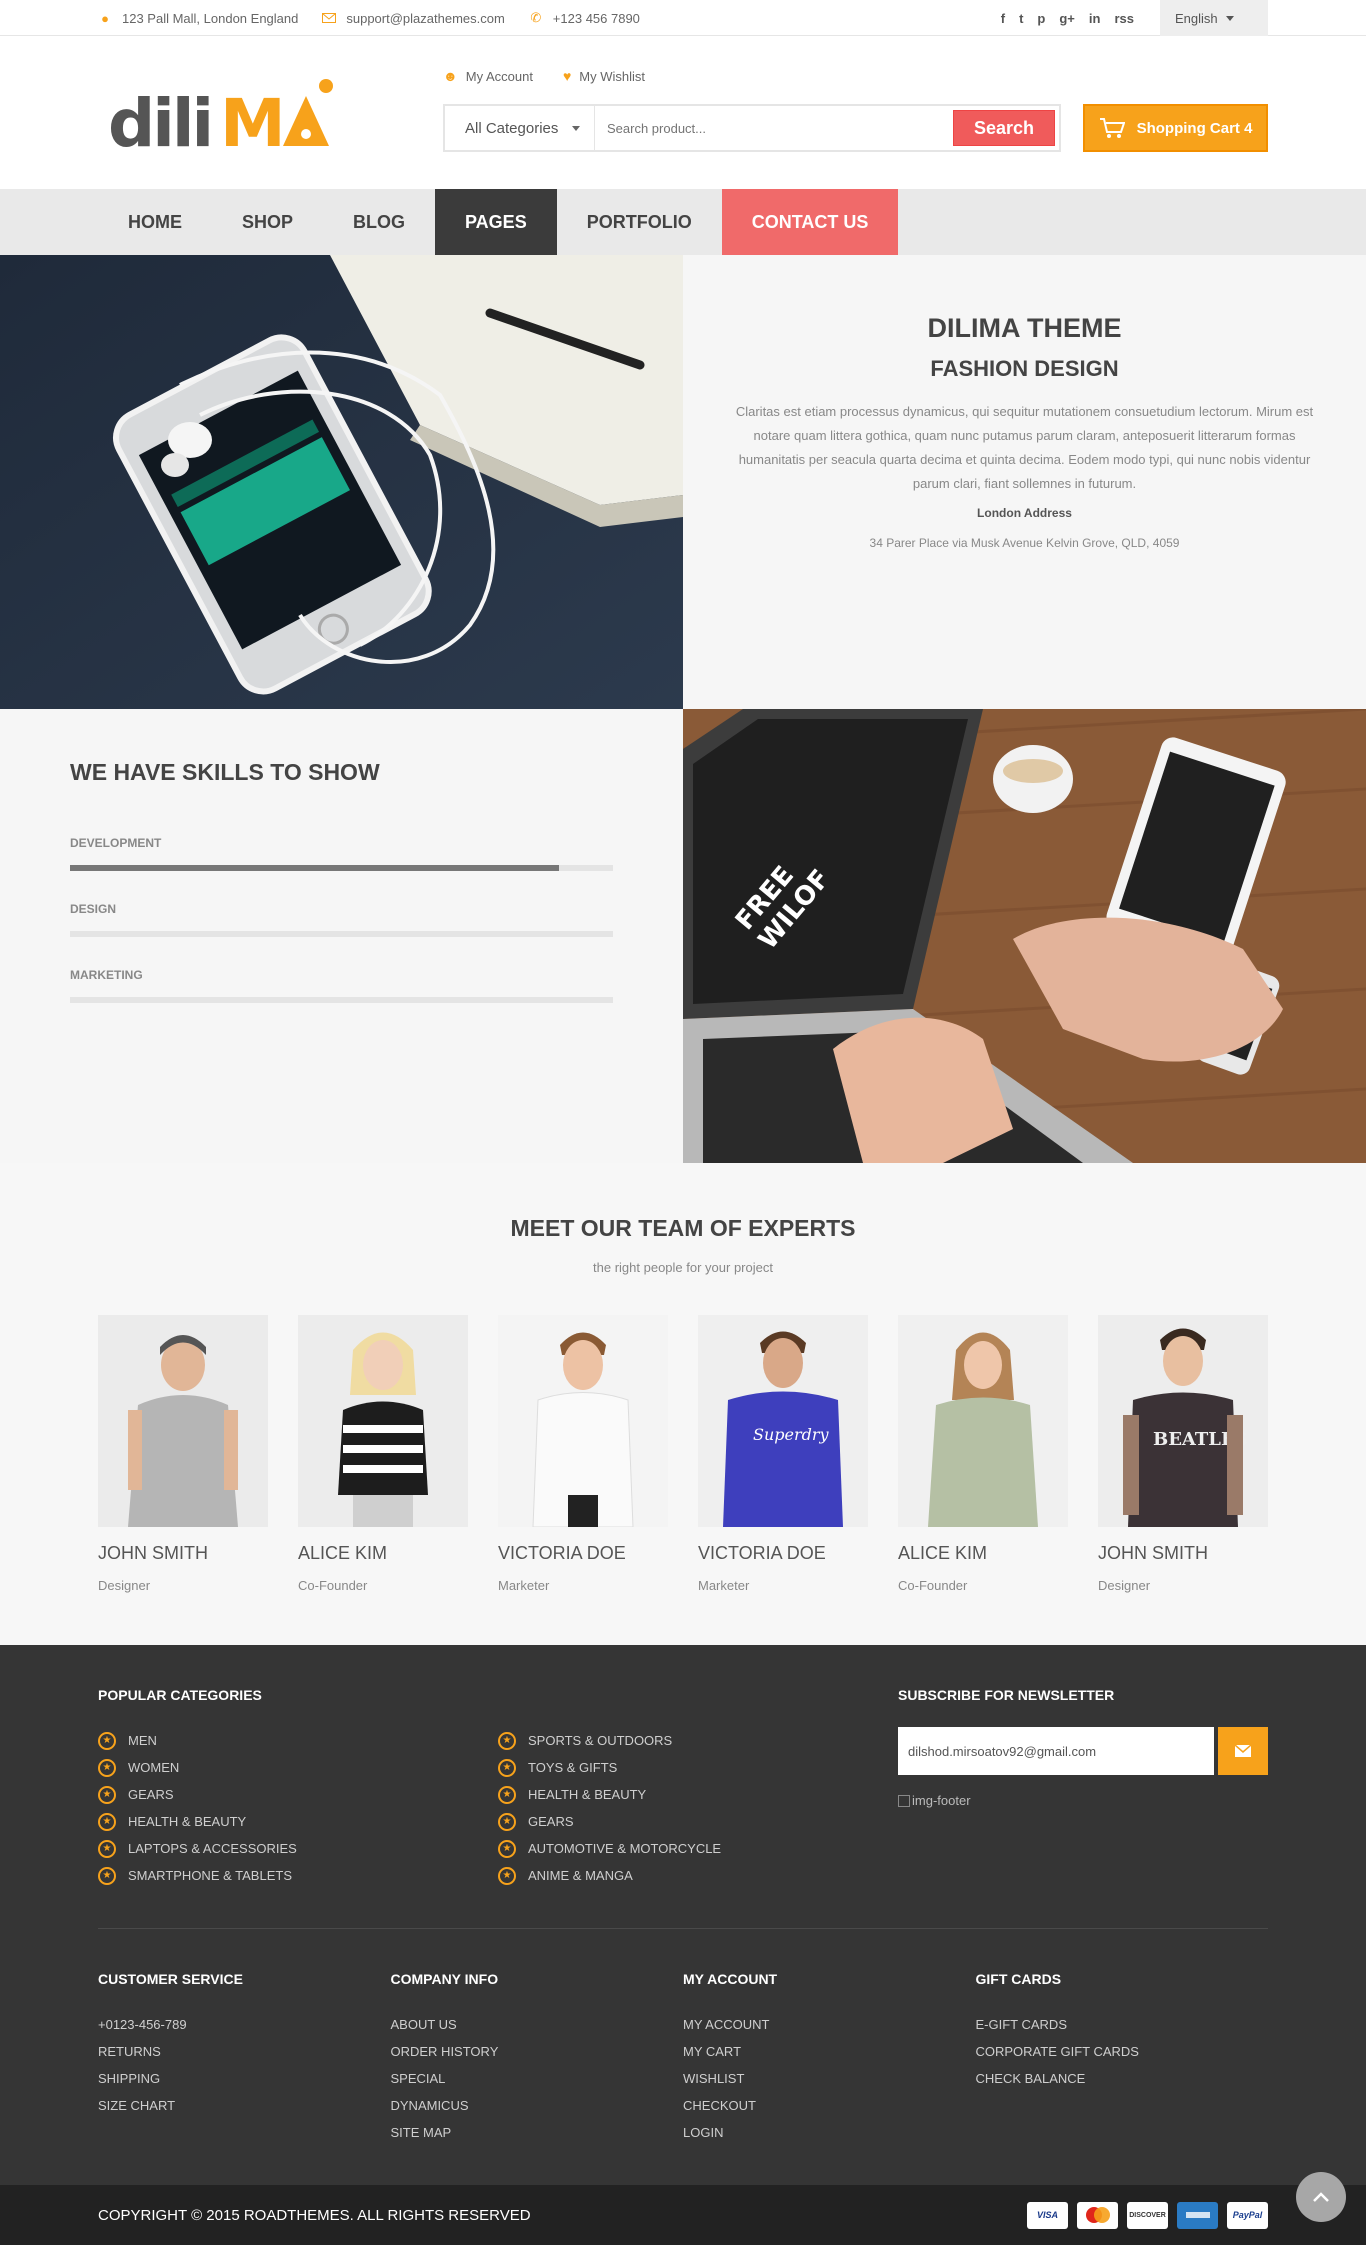  Describe the element at coordinates (810, 222) in the screenshot. I see `nav-contact-us: CONTACT US` at that location.